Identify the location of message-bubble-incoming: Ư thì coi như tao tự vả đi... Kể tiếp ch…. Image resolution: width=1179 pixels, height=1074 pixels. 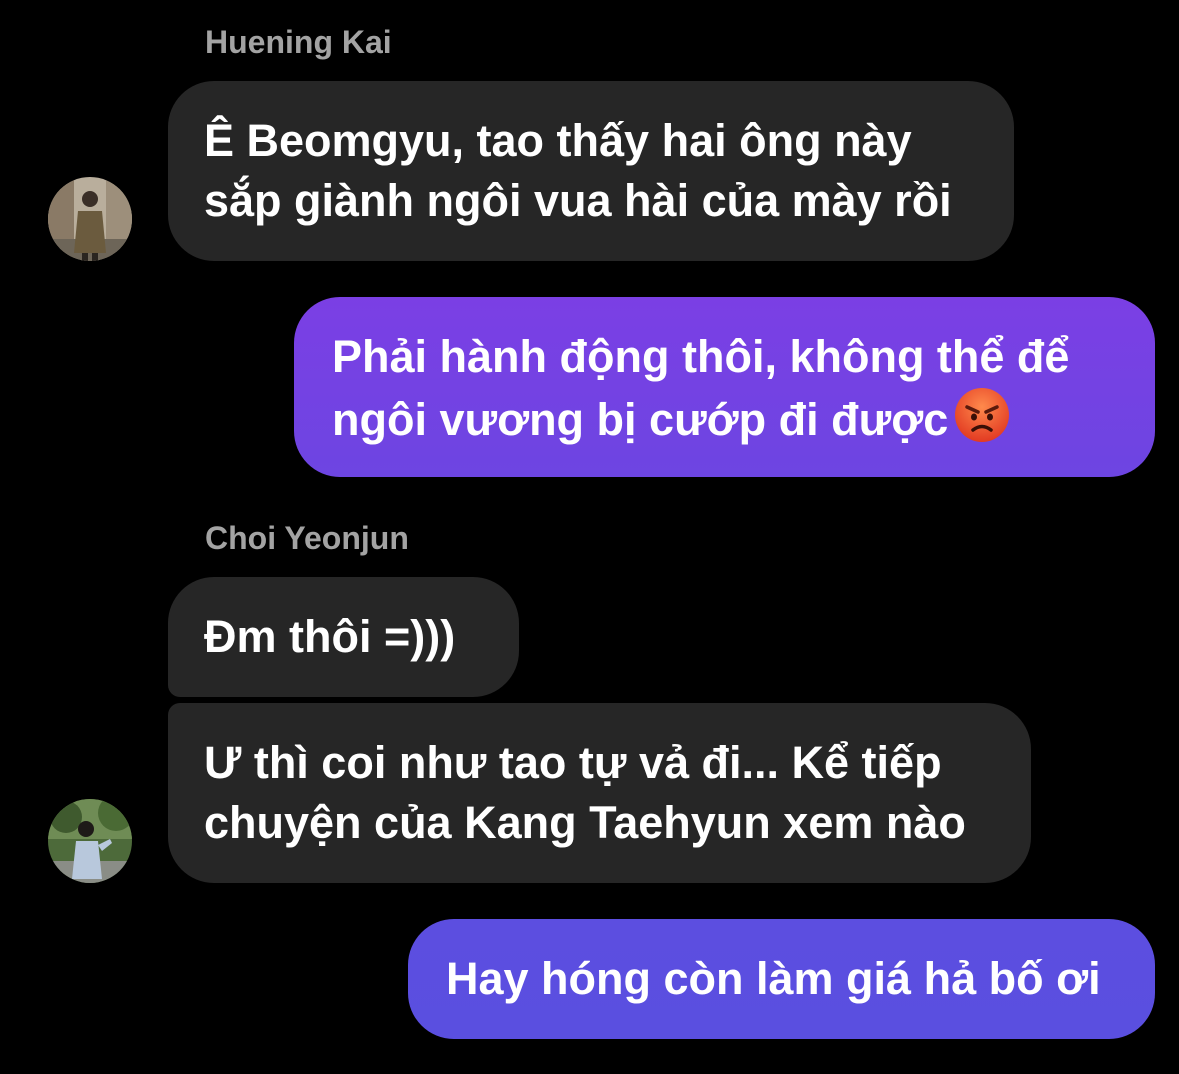
(599, 793).